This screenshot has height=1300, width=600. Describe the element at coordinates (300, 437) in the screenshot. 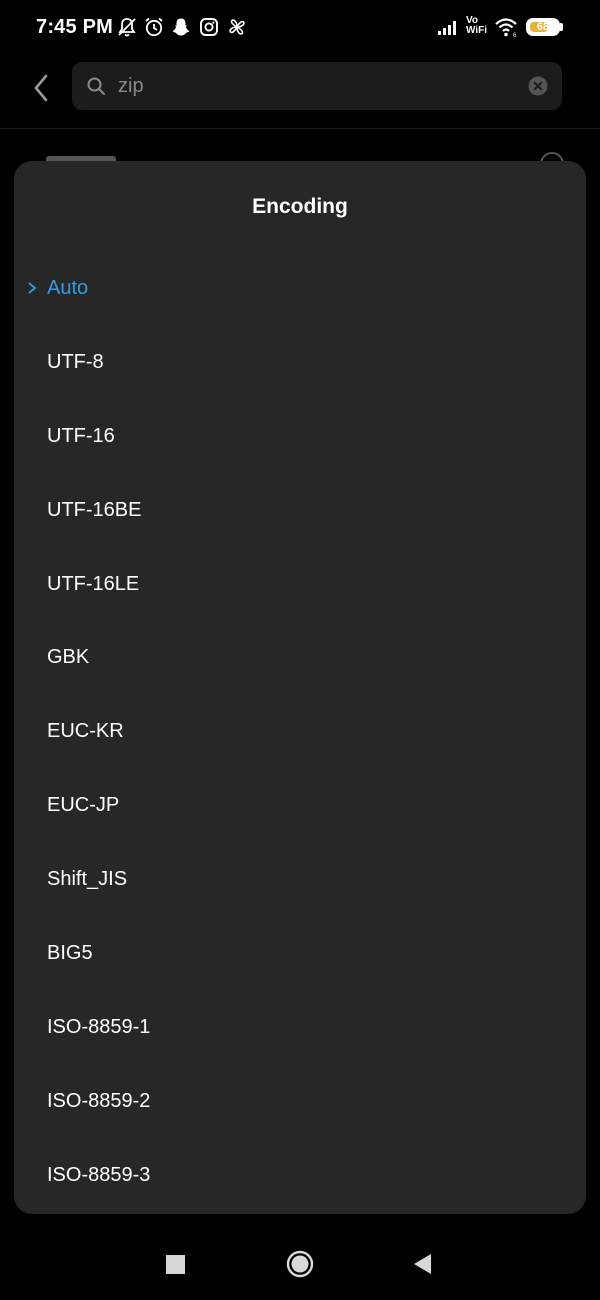

I see `encoding-option-utf-16: UTF-16` at that location.